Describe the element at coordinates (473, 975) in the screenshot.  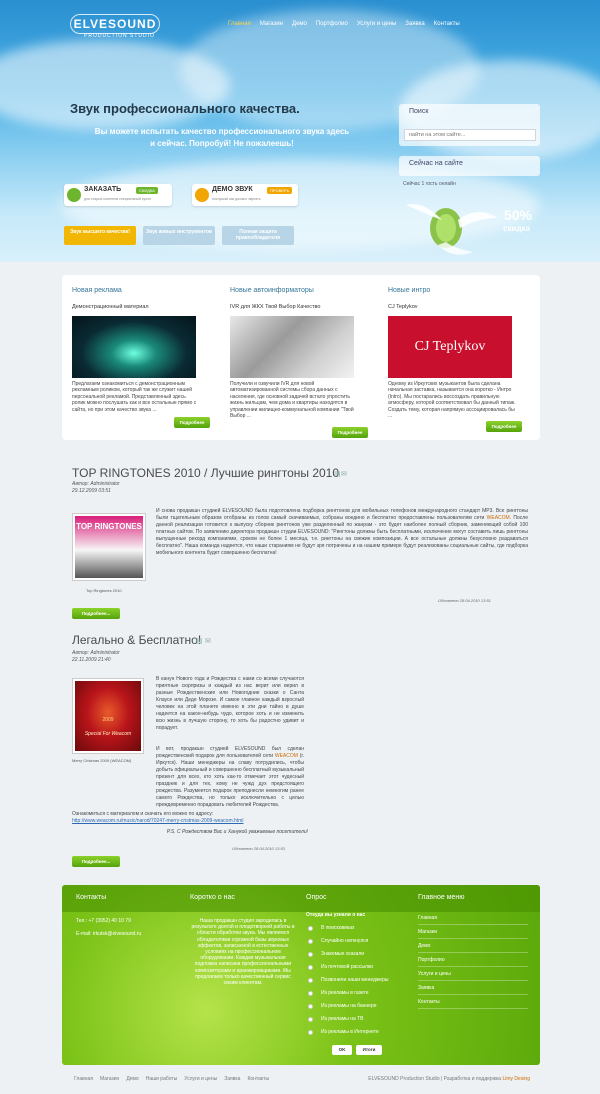
I see `footer-menu-item: Услуги и цены` at that location.